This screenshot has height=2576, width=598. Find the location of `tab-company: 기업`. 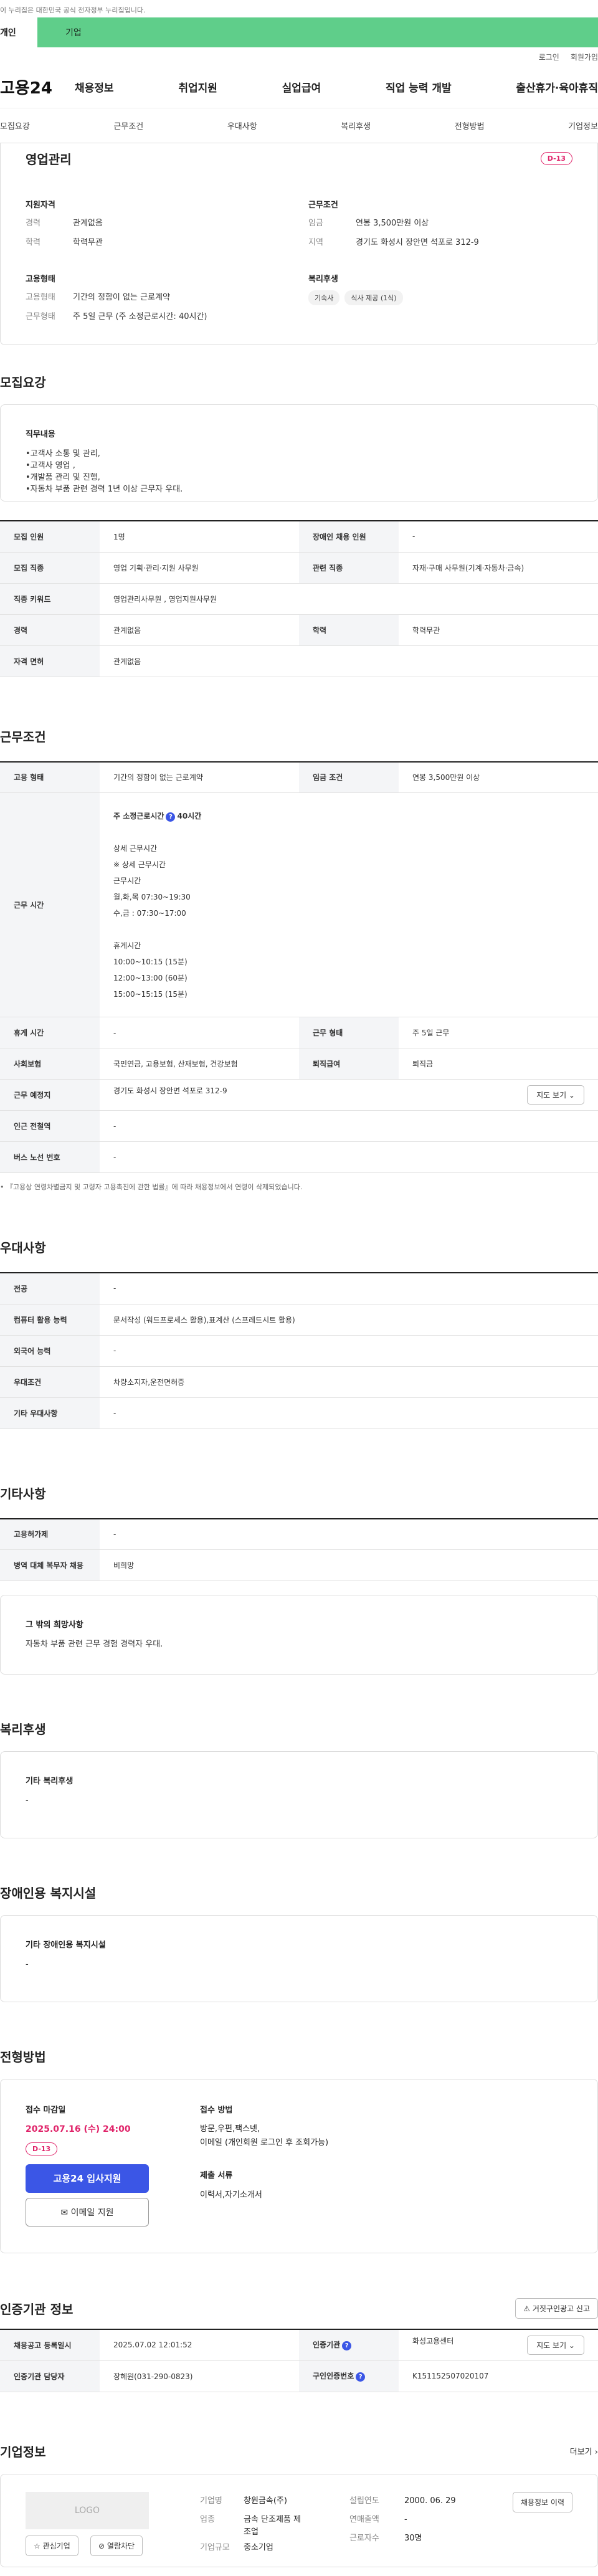

tab-company: 기업 is located at coordinates (317, 32).